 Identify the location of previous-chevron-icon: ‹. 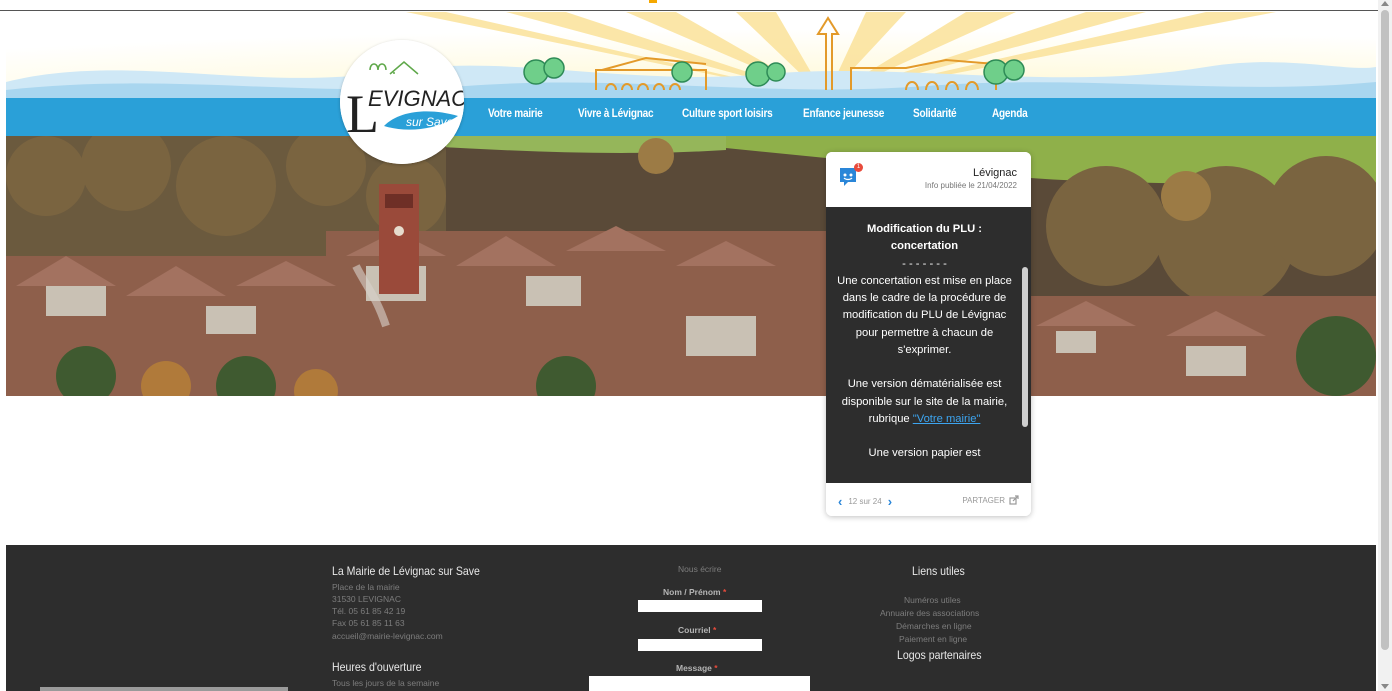
(840, 501).